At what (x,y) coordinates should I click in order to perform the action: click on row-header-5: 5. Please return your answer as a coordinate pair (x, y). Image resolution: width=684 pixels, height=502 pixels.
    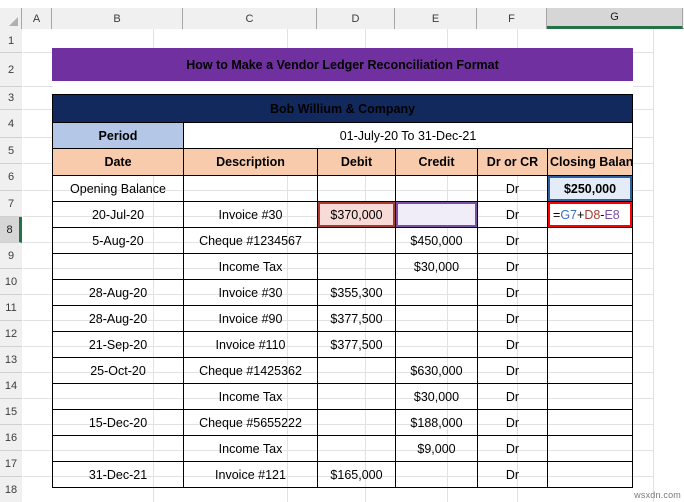
    Looking at the image, I should click on (11, 151).